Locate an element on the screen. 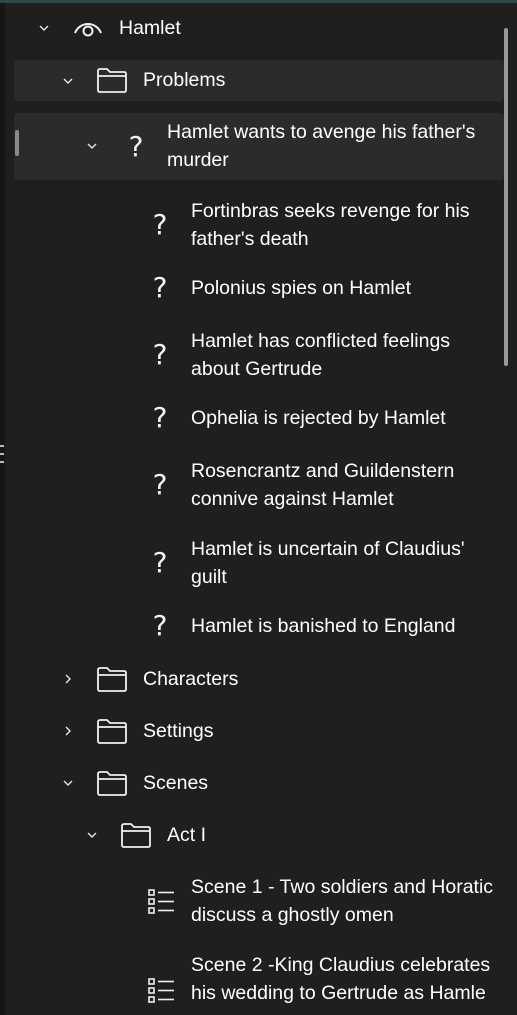 The height and width of the screenshot is (1015, 517). tree-item-label-line2: guilt is located at coordinates (209, 577).